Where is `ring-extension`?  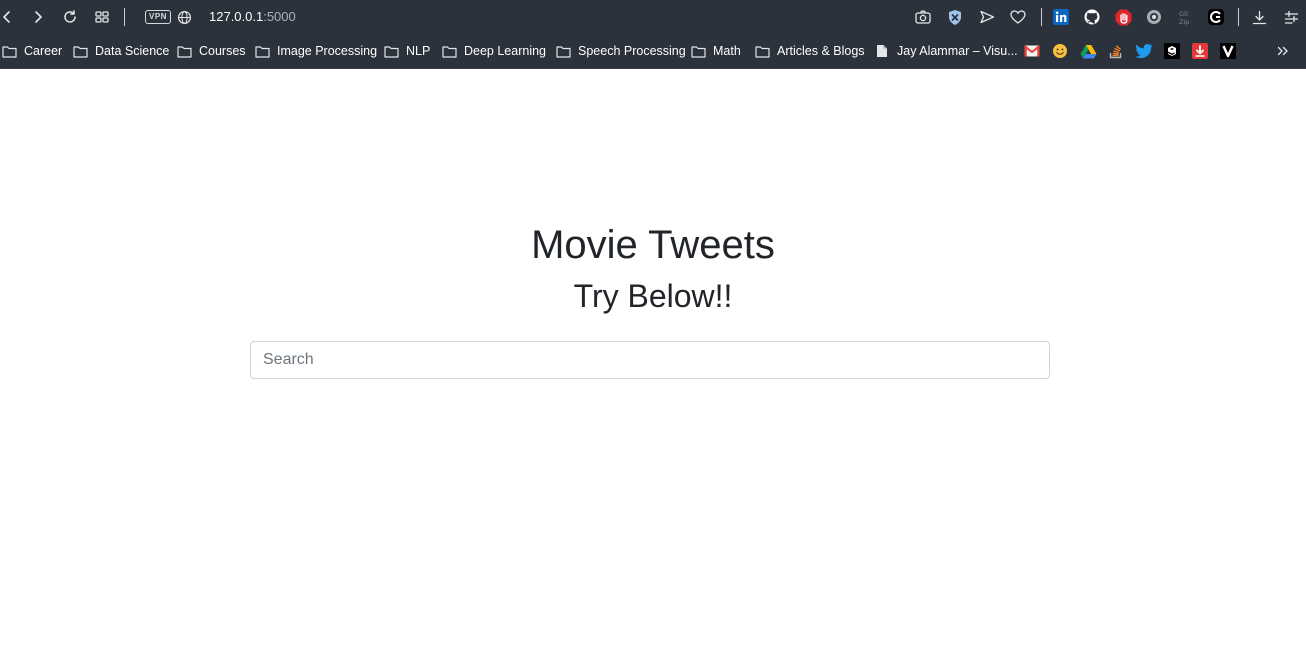 ring-extension is located at coordinates (1216, 17).